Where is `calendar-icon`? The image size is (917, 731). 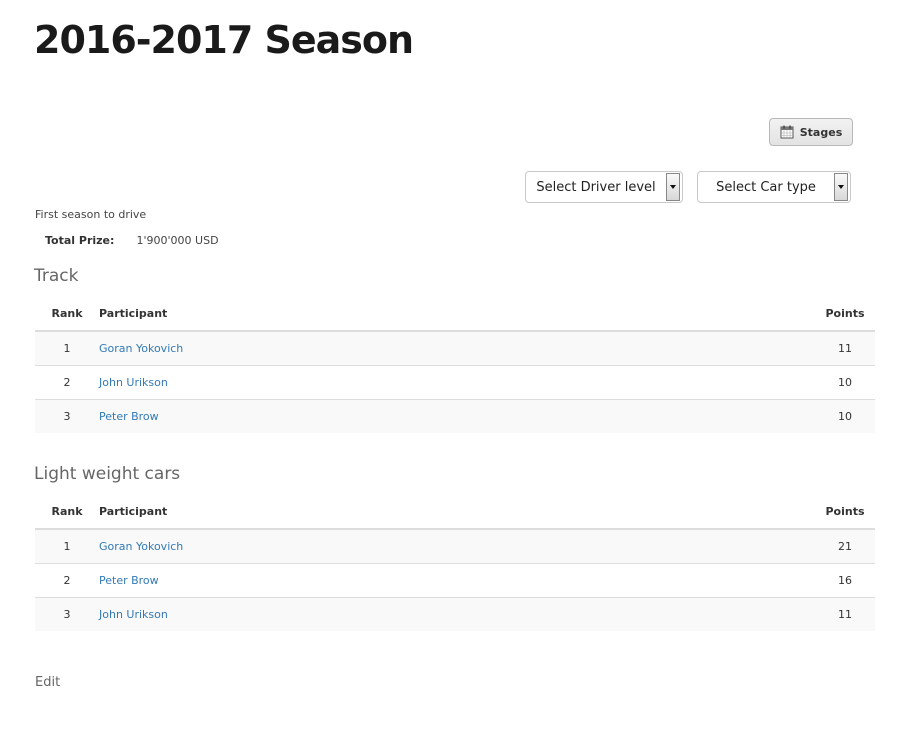
calendar-icon is located at coordinates (787, 132).